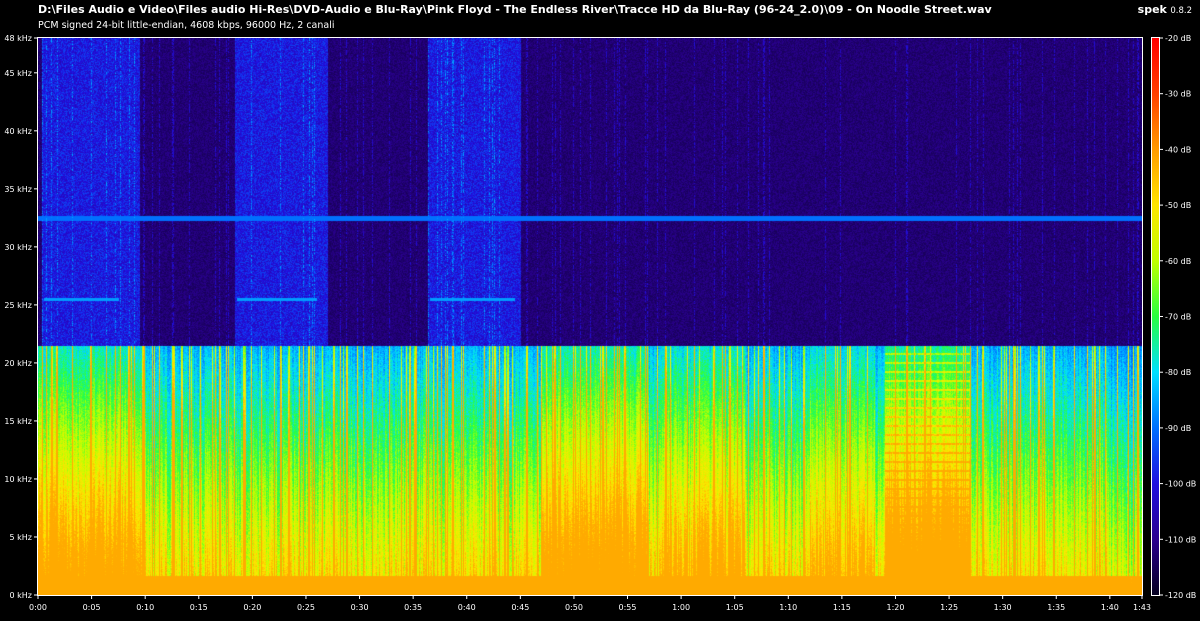 This screenshot has height=621, width=1200. Describe the element at coordinates (842, 607) in the screenshot. I see `time-tick-label: 1:15` at that location.